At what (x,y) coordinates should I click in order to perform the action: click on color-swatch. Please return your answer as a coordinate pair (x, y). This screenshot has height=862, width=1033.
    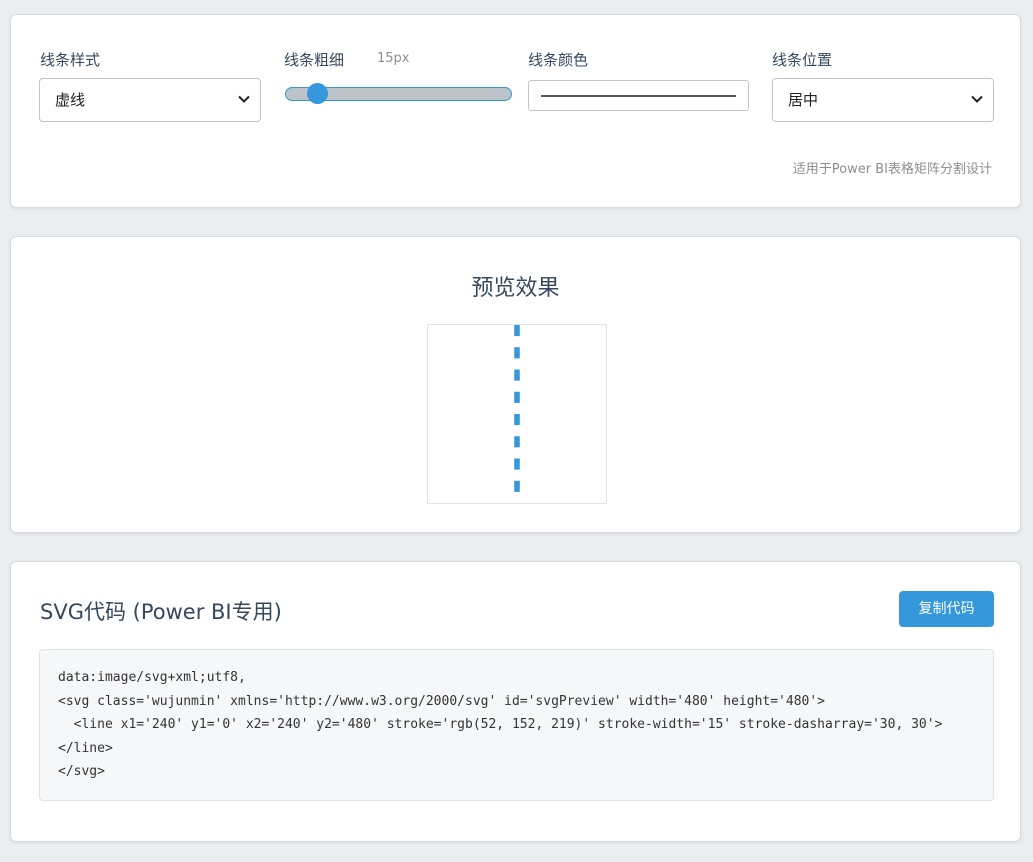
    Looking at the image, I should click on (638, 96).